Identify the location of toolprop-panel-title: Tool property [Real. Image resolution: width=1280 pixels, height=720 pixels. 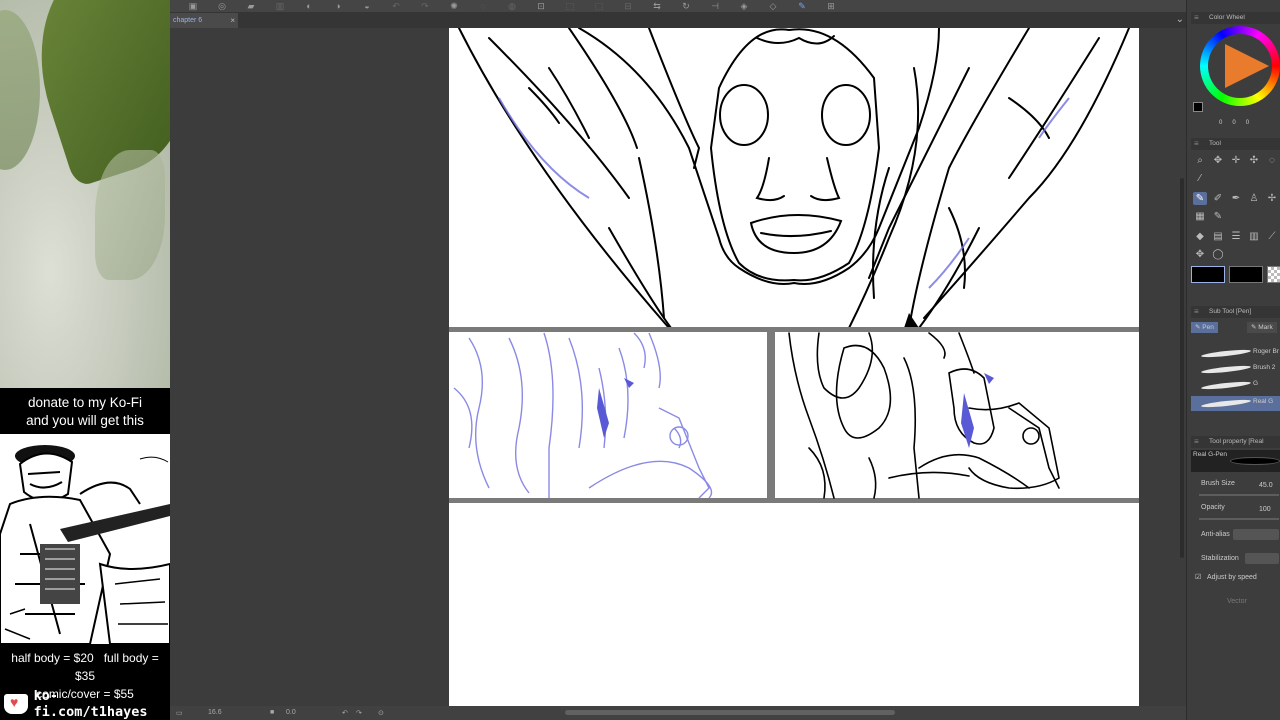
(1235, 442).